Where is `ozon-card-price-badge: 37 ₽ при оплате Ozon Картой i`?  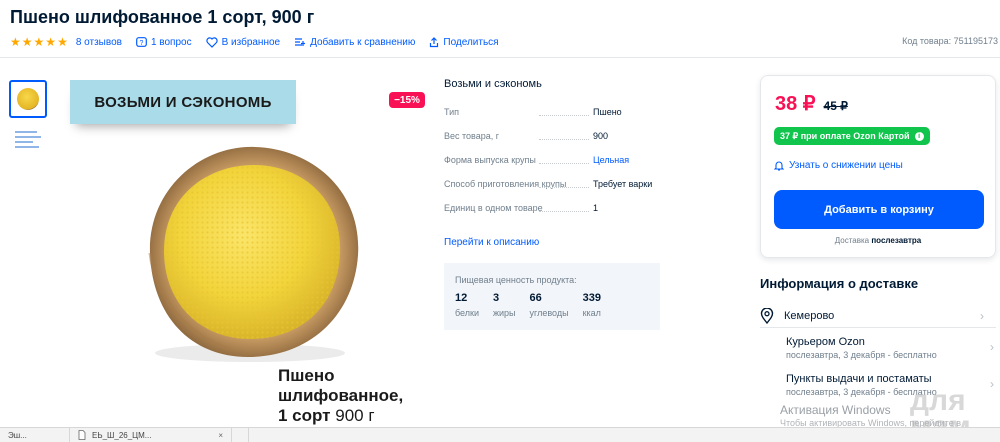 ozon-card-price-badge: 37 ₽ при оплате Ozon Картой i is located at coordinates (852, 136).